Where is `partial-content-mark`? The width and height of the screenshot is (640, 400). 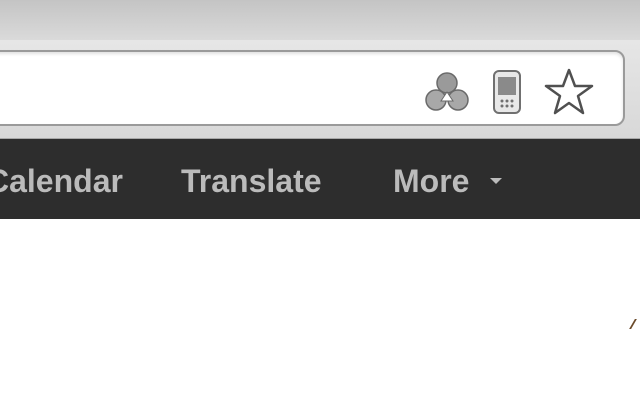
partial-content-mark is located at coordinates (634, 324).